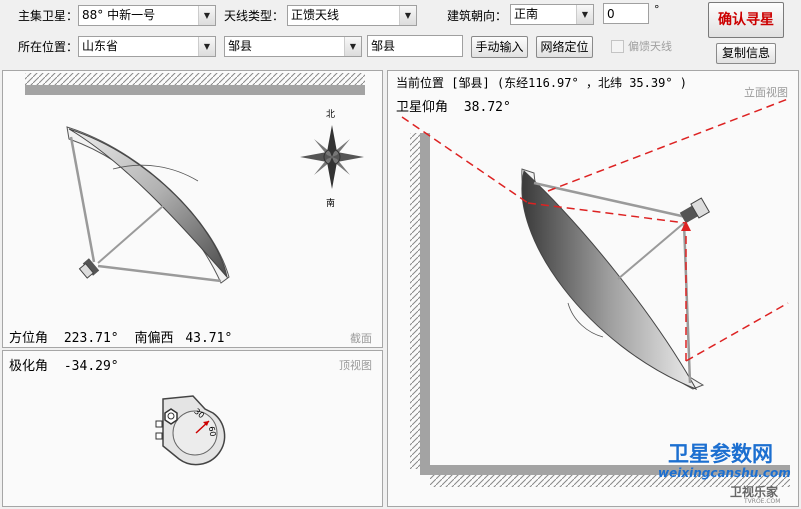 The height and width of the screenshot is (509, 801). What do you see at coordinates (148, 205) in the screenshot?
I see `dish-side-view` at bounding box center [148, 205].